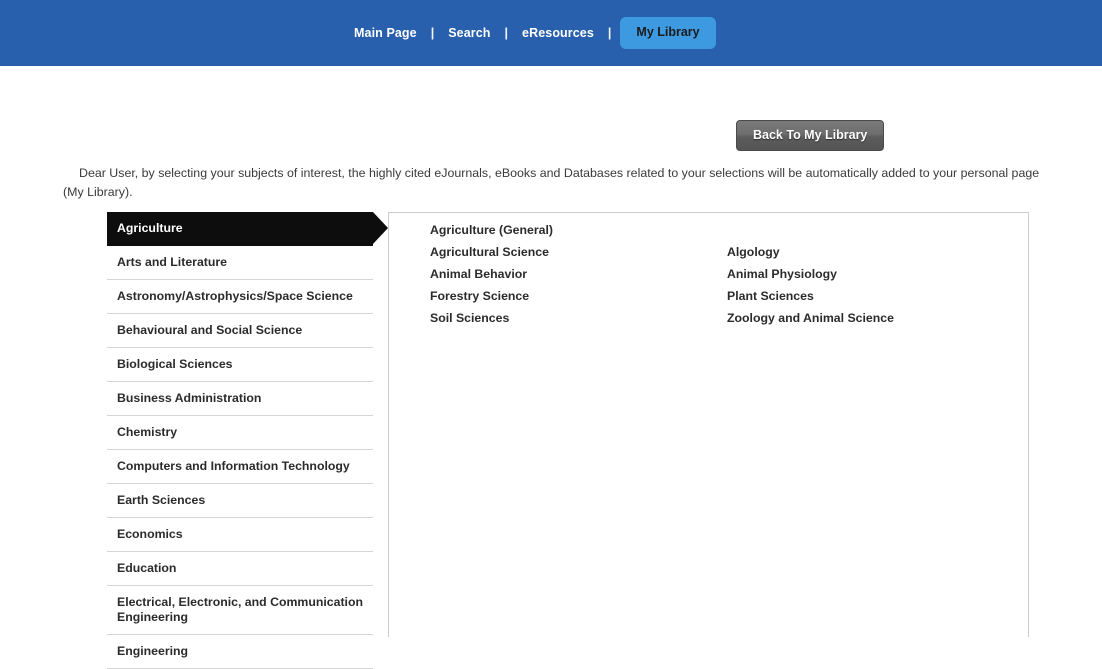 The width and height of the screenshot is (1102, 669). Describe the element at coordinates (491, 252) in the screenshot. I see `subject-link-agricultural-science: Agricultural Science` at that location.